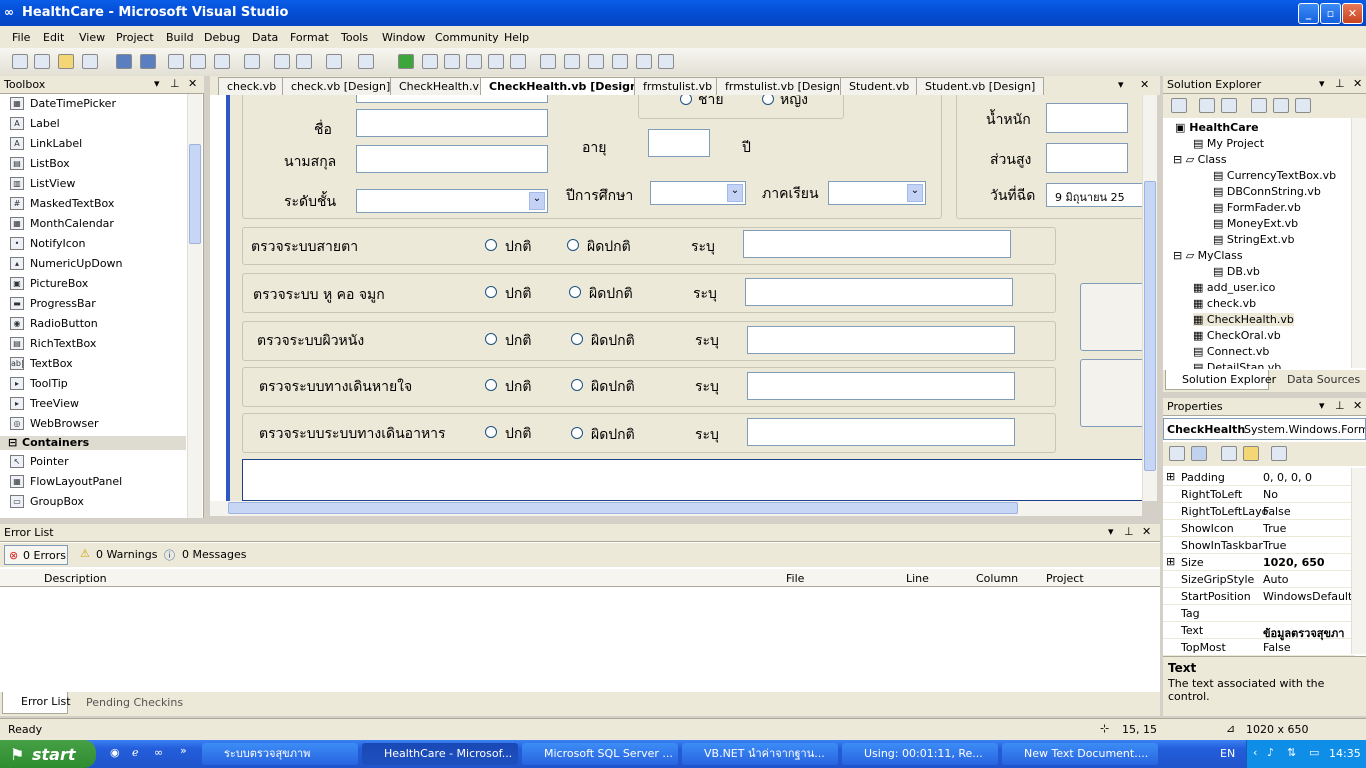  I want to click on tab-student-design: Student.vb [Design], so click(980, 86).